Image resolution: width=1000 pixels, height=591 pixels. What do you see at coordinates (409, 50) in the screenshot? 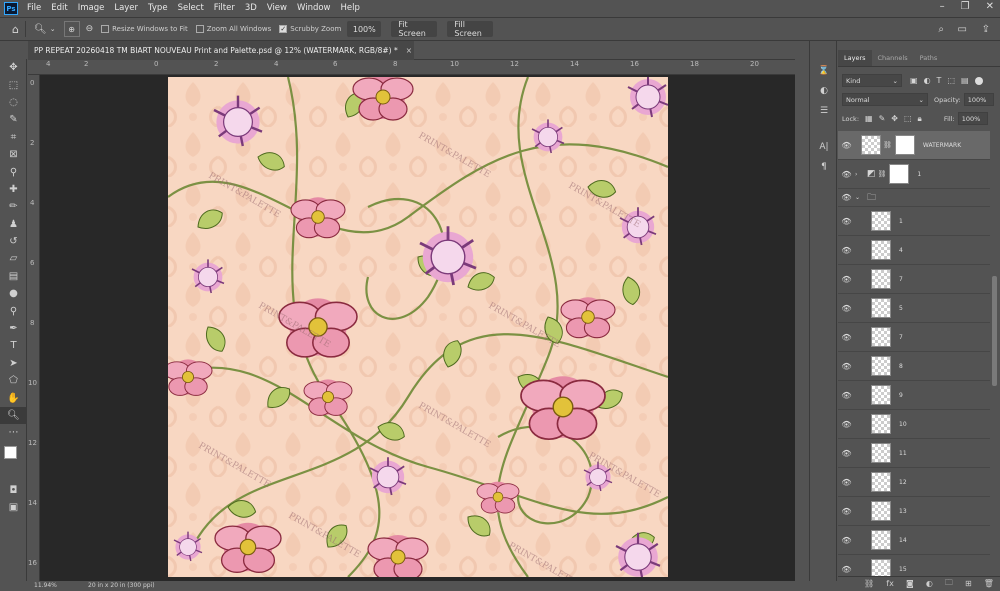
I see `close-tab-icon: ×` at bounding box center [409, 50].